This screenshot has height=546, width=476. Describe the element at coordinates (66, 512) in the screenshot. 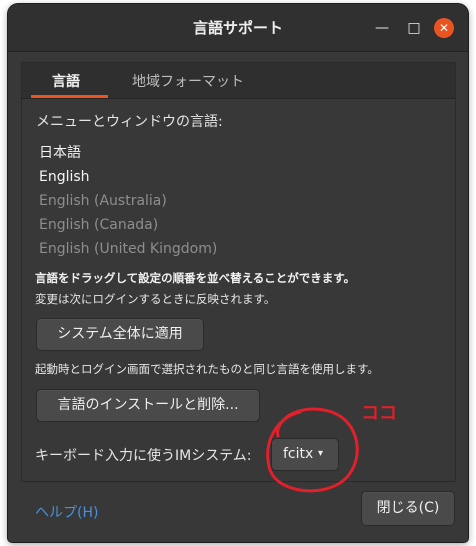

I see `help-link: ヘルプ(H)` at that location.